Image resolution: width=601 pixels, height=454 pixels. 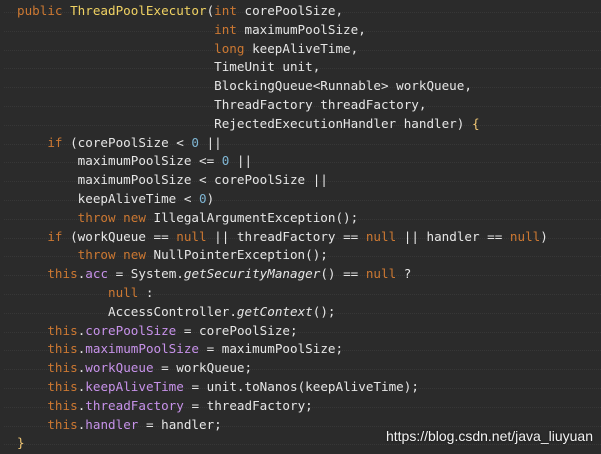 What do you see at coordinates (404, 274) in the screenshot?
I see `code-token: ?` at bounding box center [404, 274].